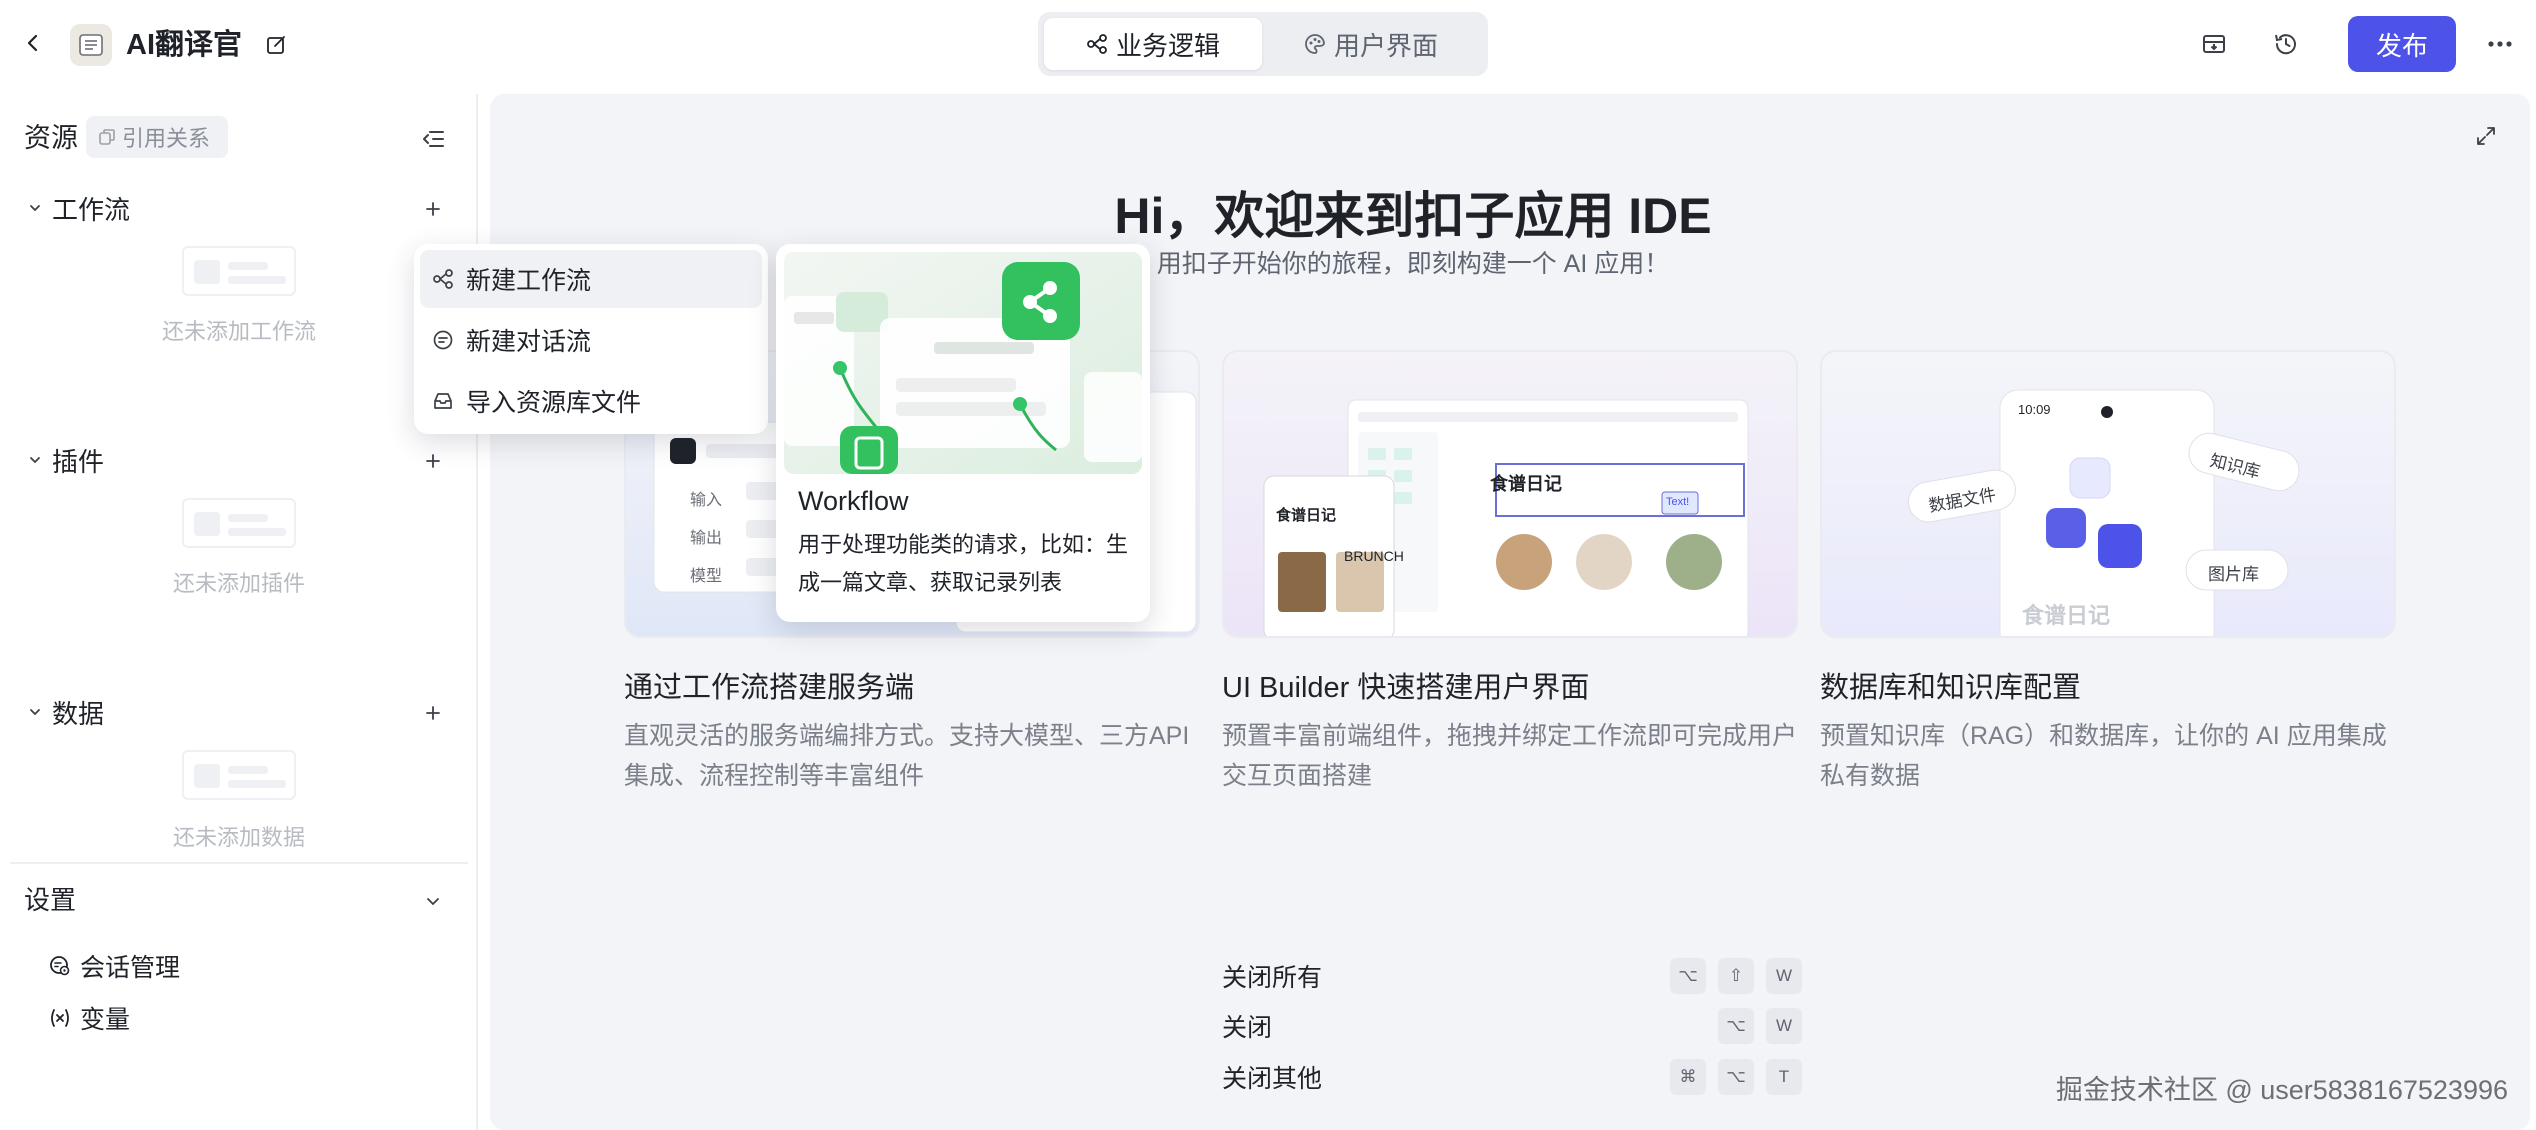 This screenshot has width=2536, height=1130. What do you see at coordinates (130, 968) in the screenshot?
I see `settings-item-conversation-label: 会话管理` at bounding box center [130, 968].